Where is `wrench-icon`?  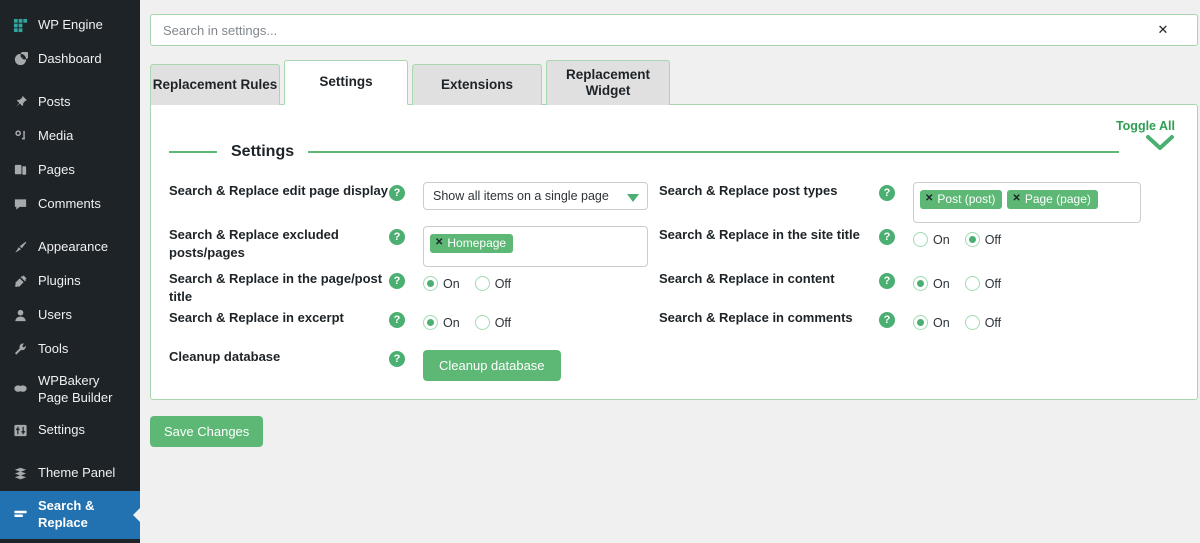 wrench-icon is located at coordinates (20, 349).